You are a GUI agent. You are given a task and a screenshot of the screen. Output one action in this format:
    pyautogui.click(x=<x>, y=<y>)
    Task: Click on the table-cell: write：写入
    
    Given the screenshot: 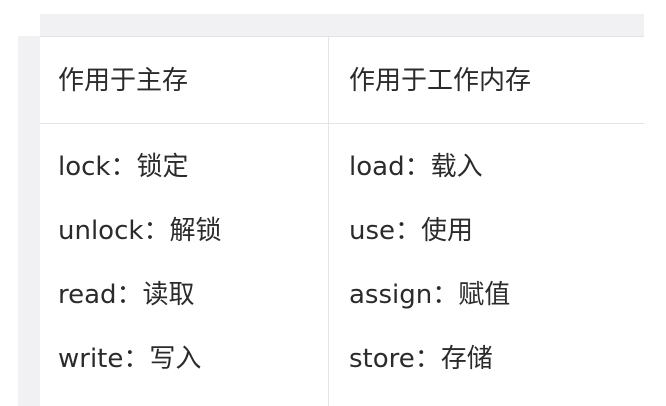 What is the action you would take?
    pyautogui.click(x=130, y=359)
    